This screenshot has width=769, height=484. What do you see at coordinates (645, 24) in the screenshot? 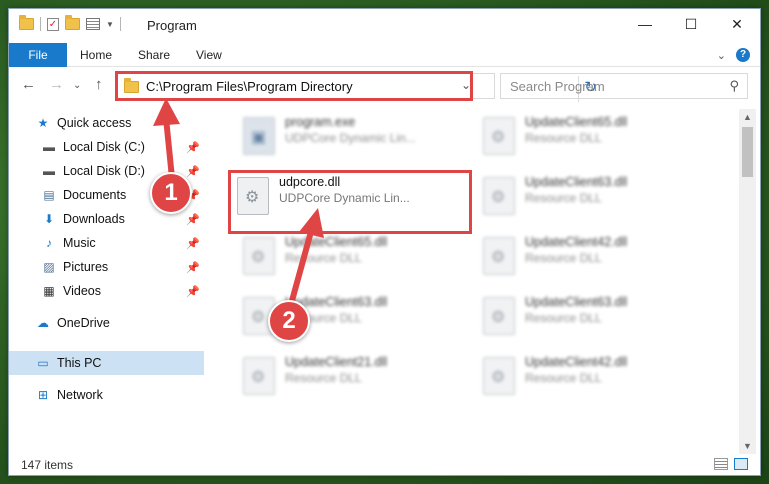
I see `minimize-button: —` at bounding box center [645, 24].